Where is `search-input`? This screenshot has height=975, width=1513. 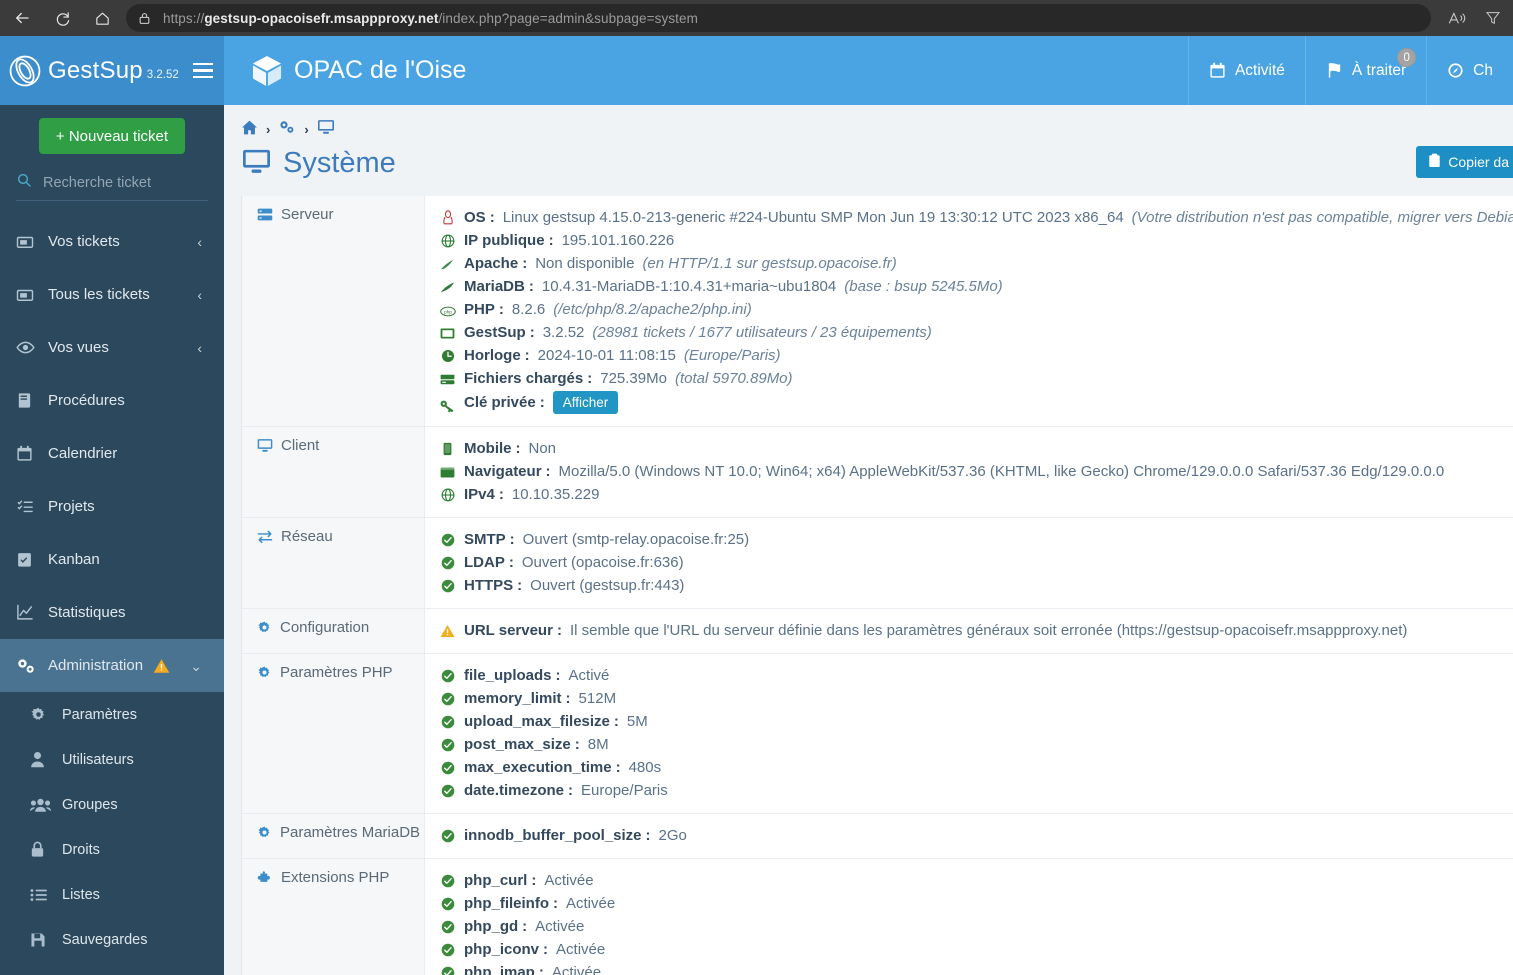
search-input is located at coordinates (124, 182).